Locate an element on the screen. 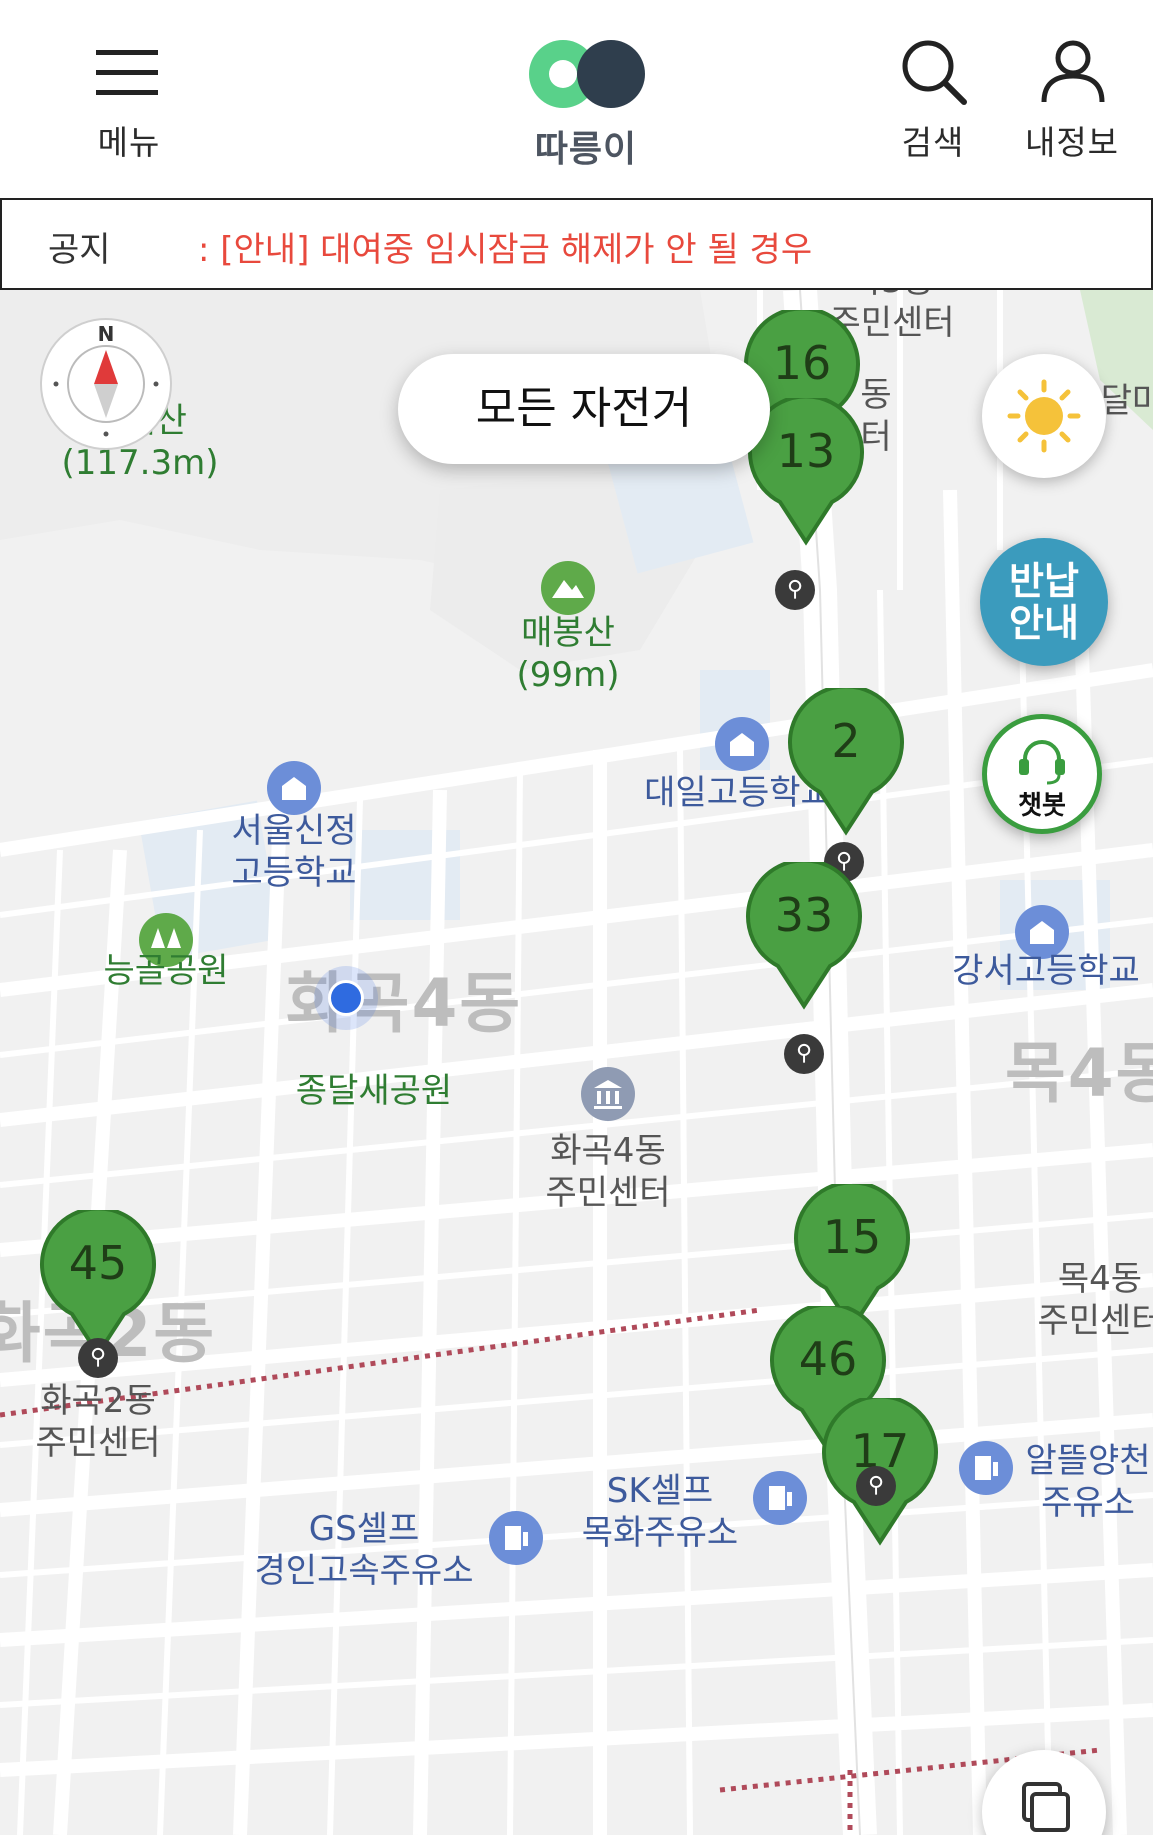  chatbot-button: 챗봇 is located at coordinates (1042, 774).